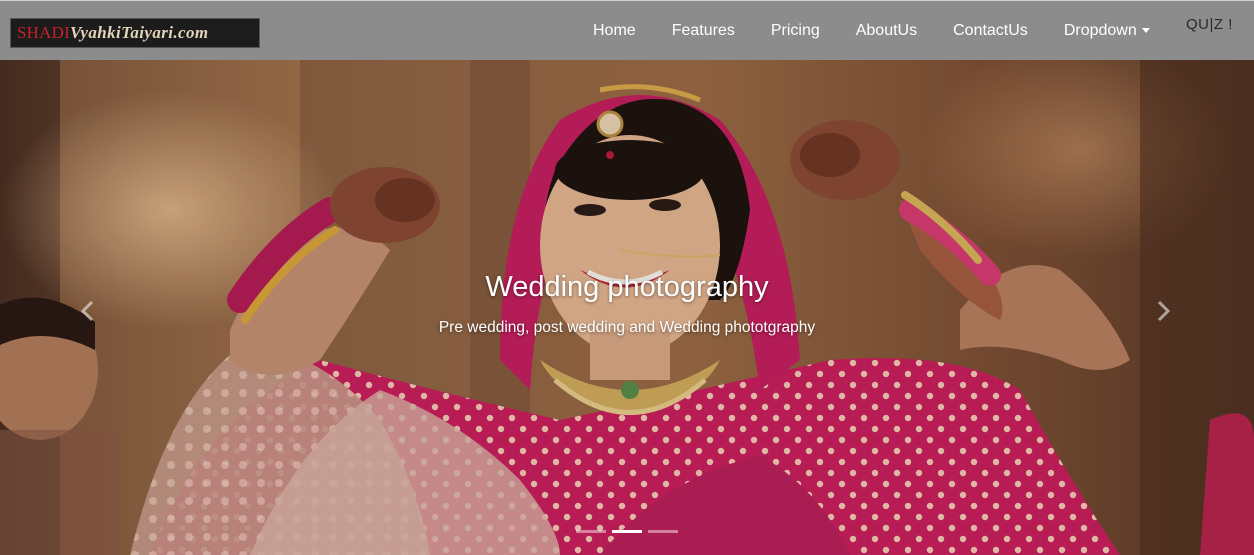  I want to click on chevron-right-icon, so click(1164, 311).